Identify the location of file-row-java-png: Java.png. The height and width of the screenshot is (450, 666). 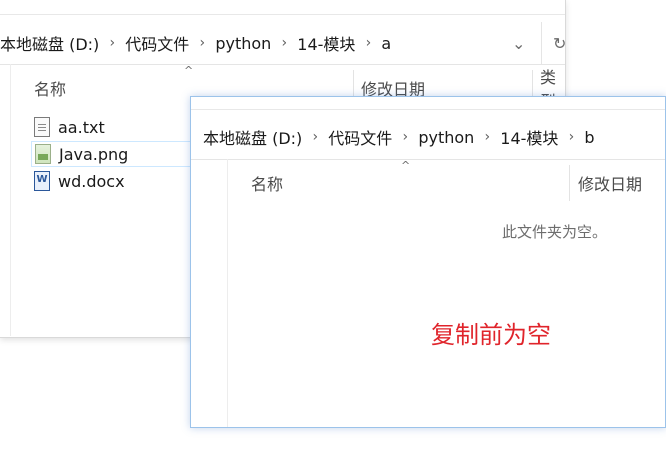
(116, 154).